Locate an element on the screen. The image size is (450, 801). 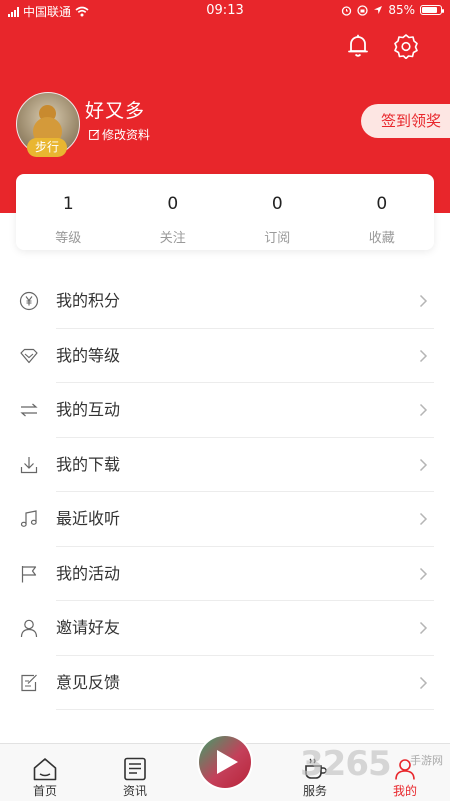
menu-label: 意见反馈 is located at coordinates (88, 682).